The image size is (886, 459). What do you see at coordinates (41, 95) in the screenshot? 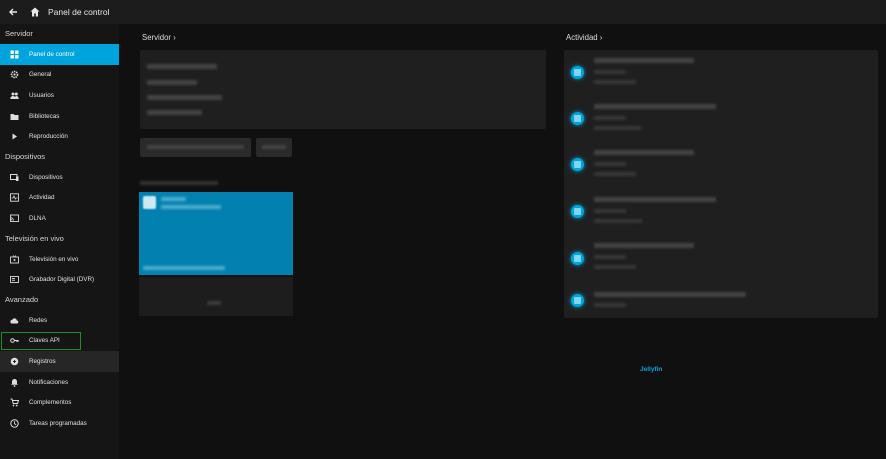
I see `sidebar-item-label: Usuarios` at bounding box center [41, 95].